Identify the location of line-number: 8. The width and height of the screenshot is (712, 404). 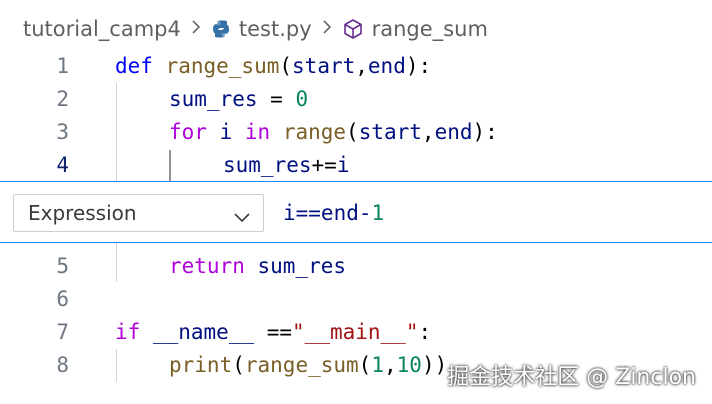
(62, 365).